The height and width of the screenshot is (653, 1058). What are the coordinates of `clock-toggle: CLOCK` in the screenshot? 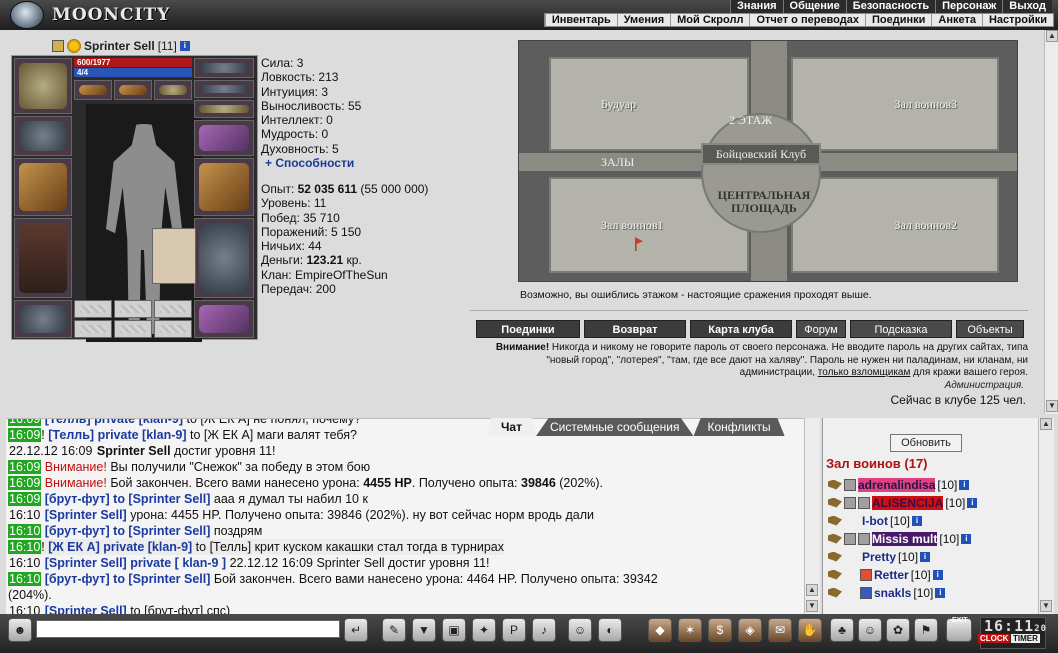 It's located at (994, 638).